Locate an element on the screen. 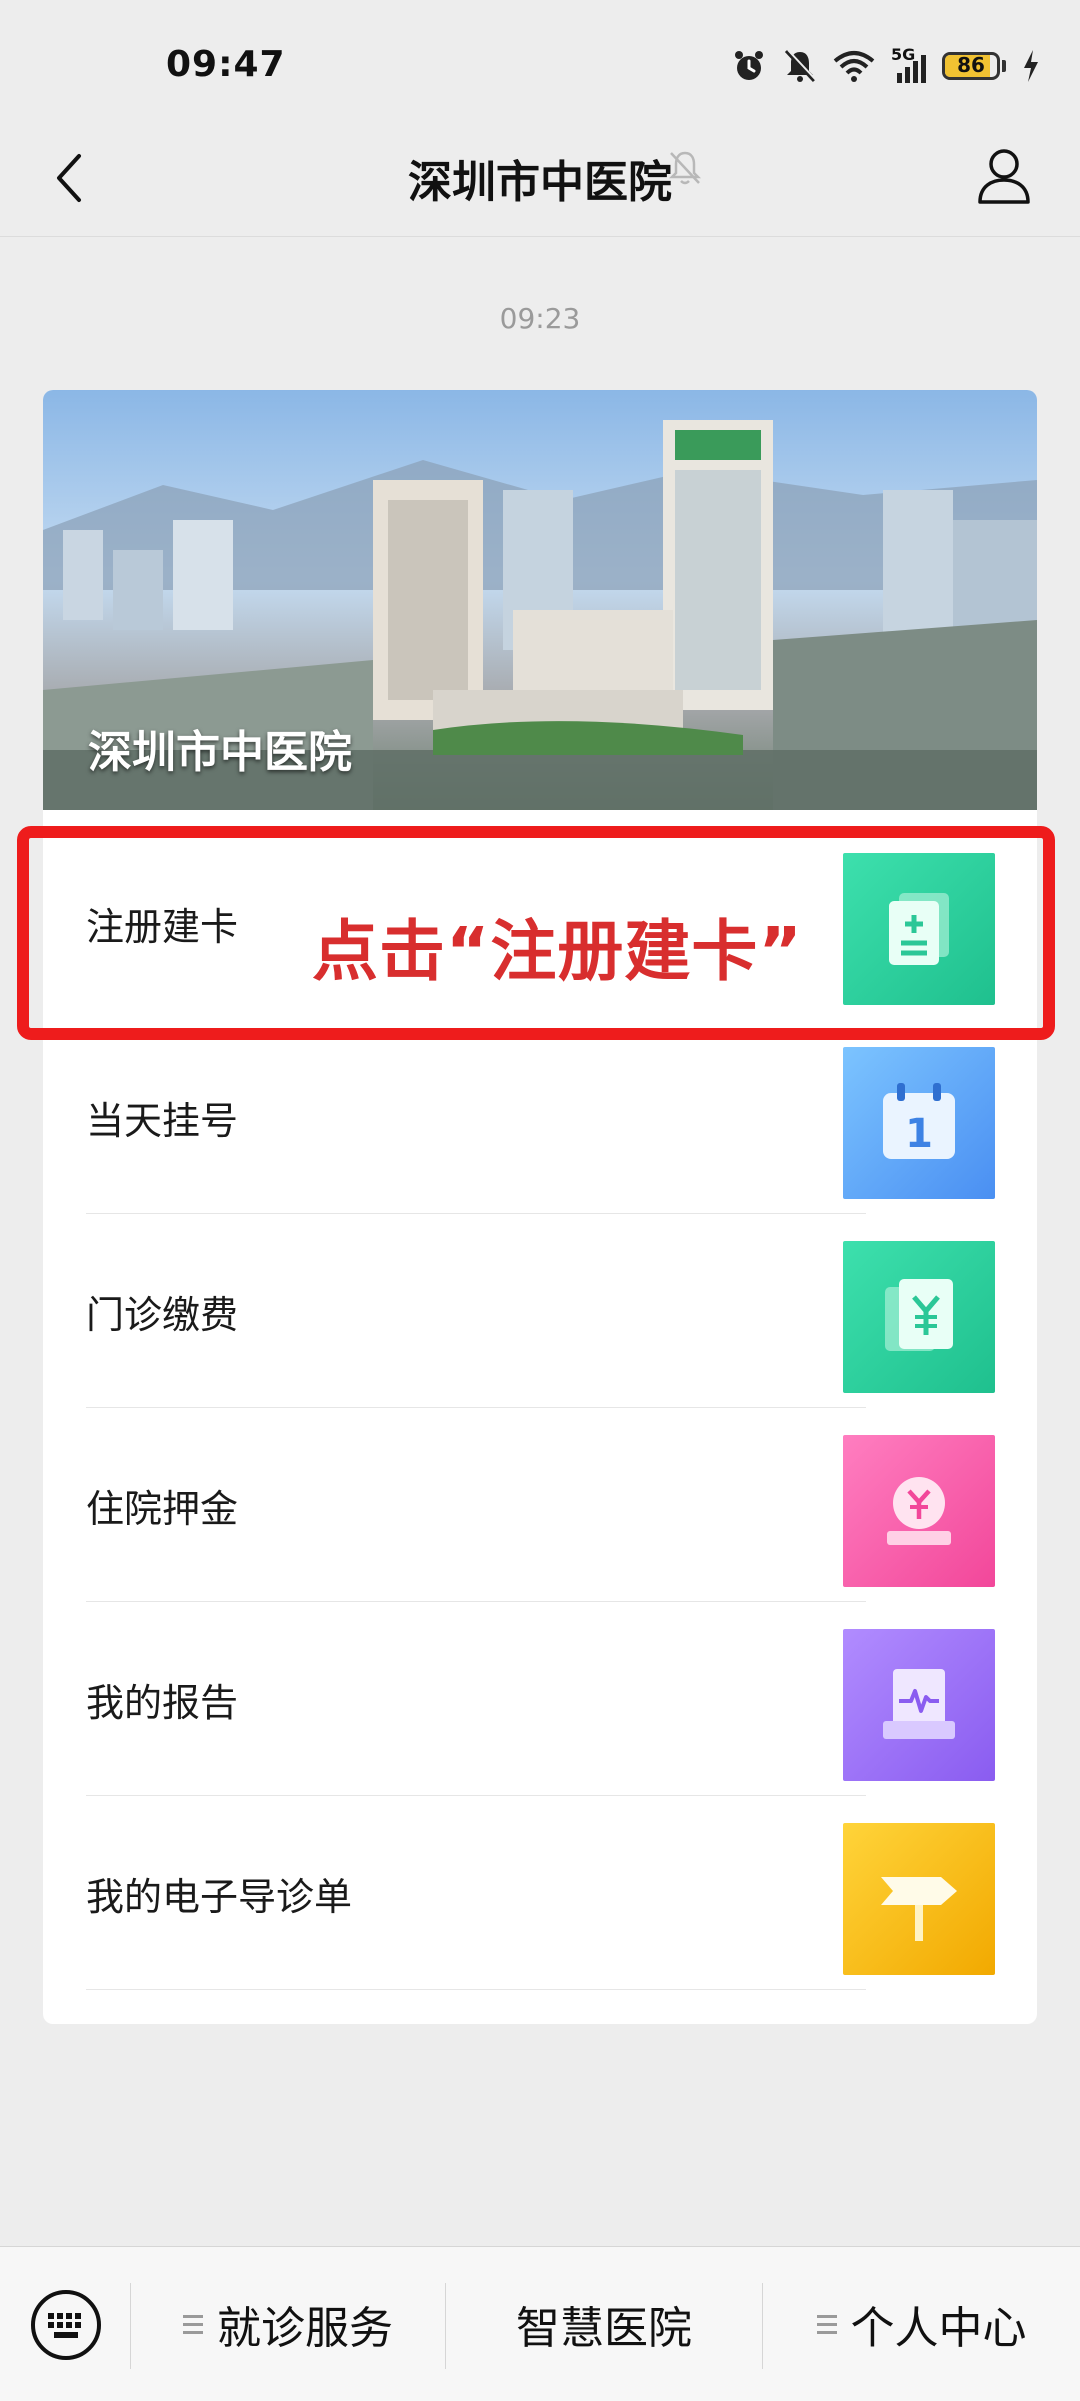 The width and height of the screenshot is (1080, 2401). menu-item-label: 住院押金 is located at coordinates (162, 1508).